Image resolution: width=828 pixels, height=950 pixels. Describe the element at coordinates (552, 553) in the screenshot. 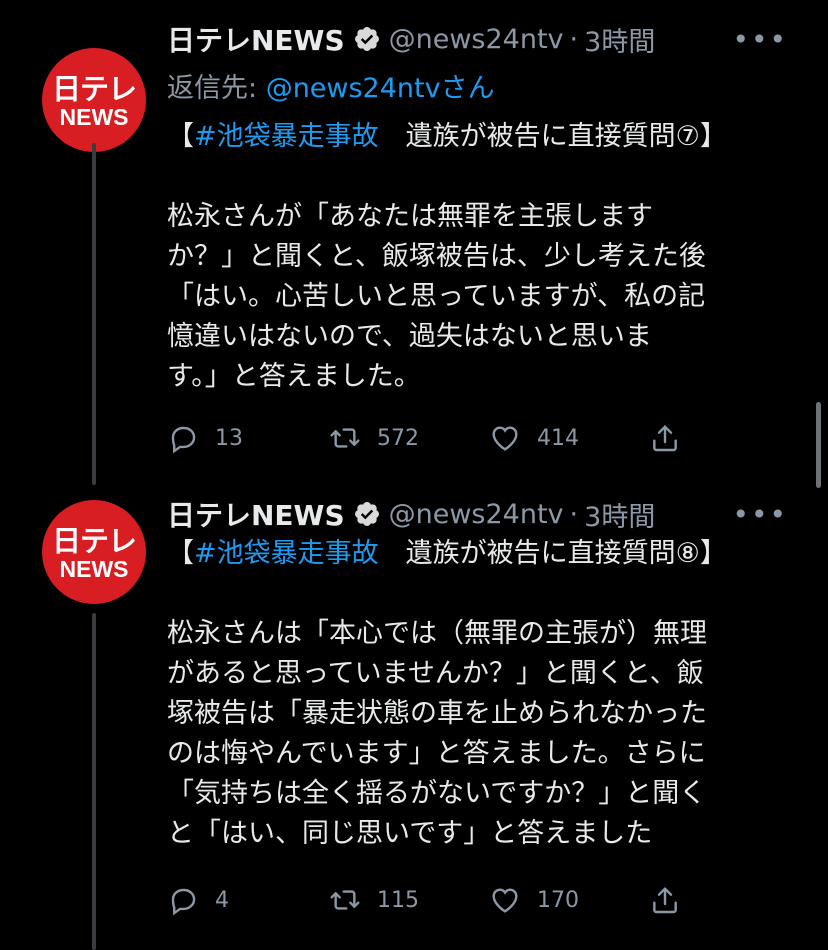

I see `headline-rest: 遺族が被告に直接質問⑧】` at that location.